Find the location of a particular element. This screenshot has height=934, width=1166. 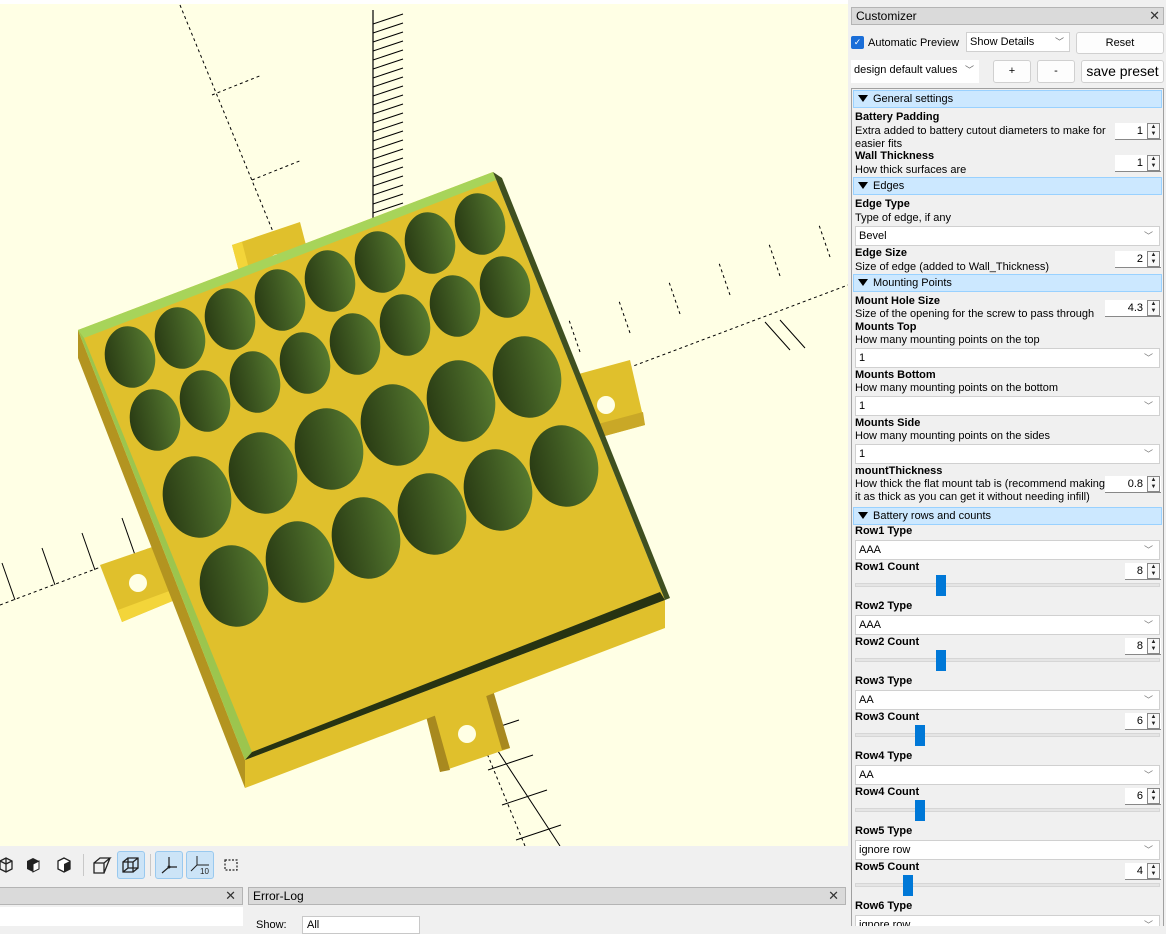

orthogonal-button is located at coordinates (131, 865).